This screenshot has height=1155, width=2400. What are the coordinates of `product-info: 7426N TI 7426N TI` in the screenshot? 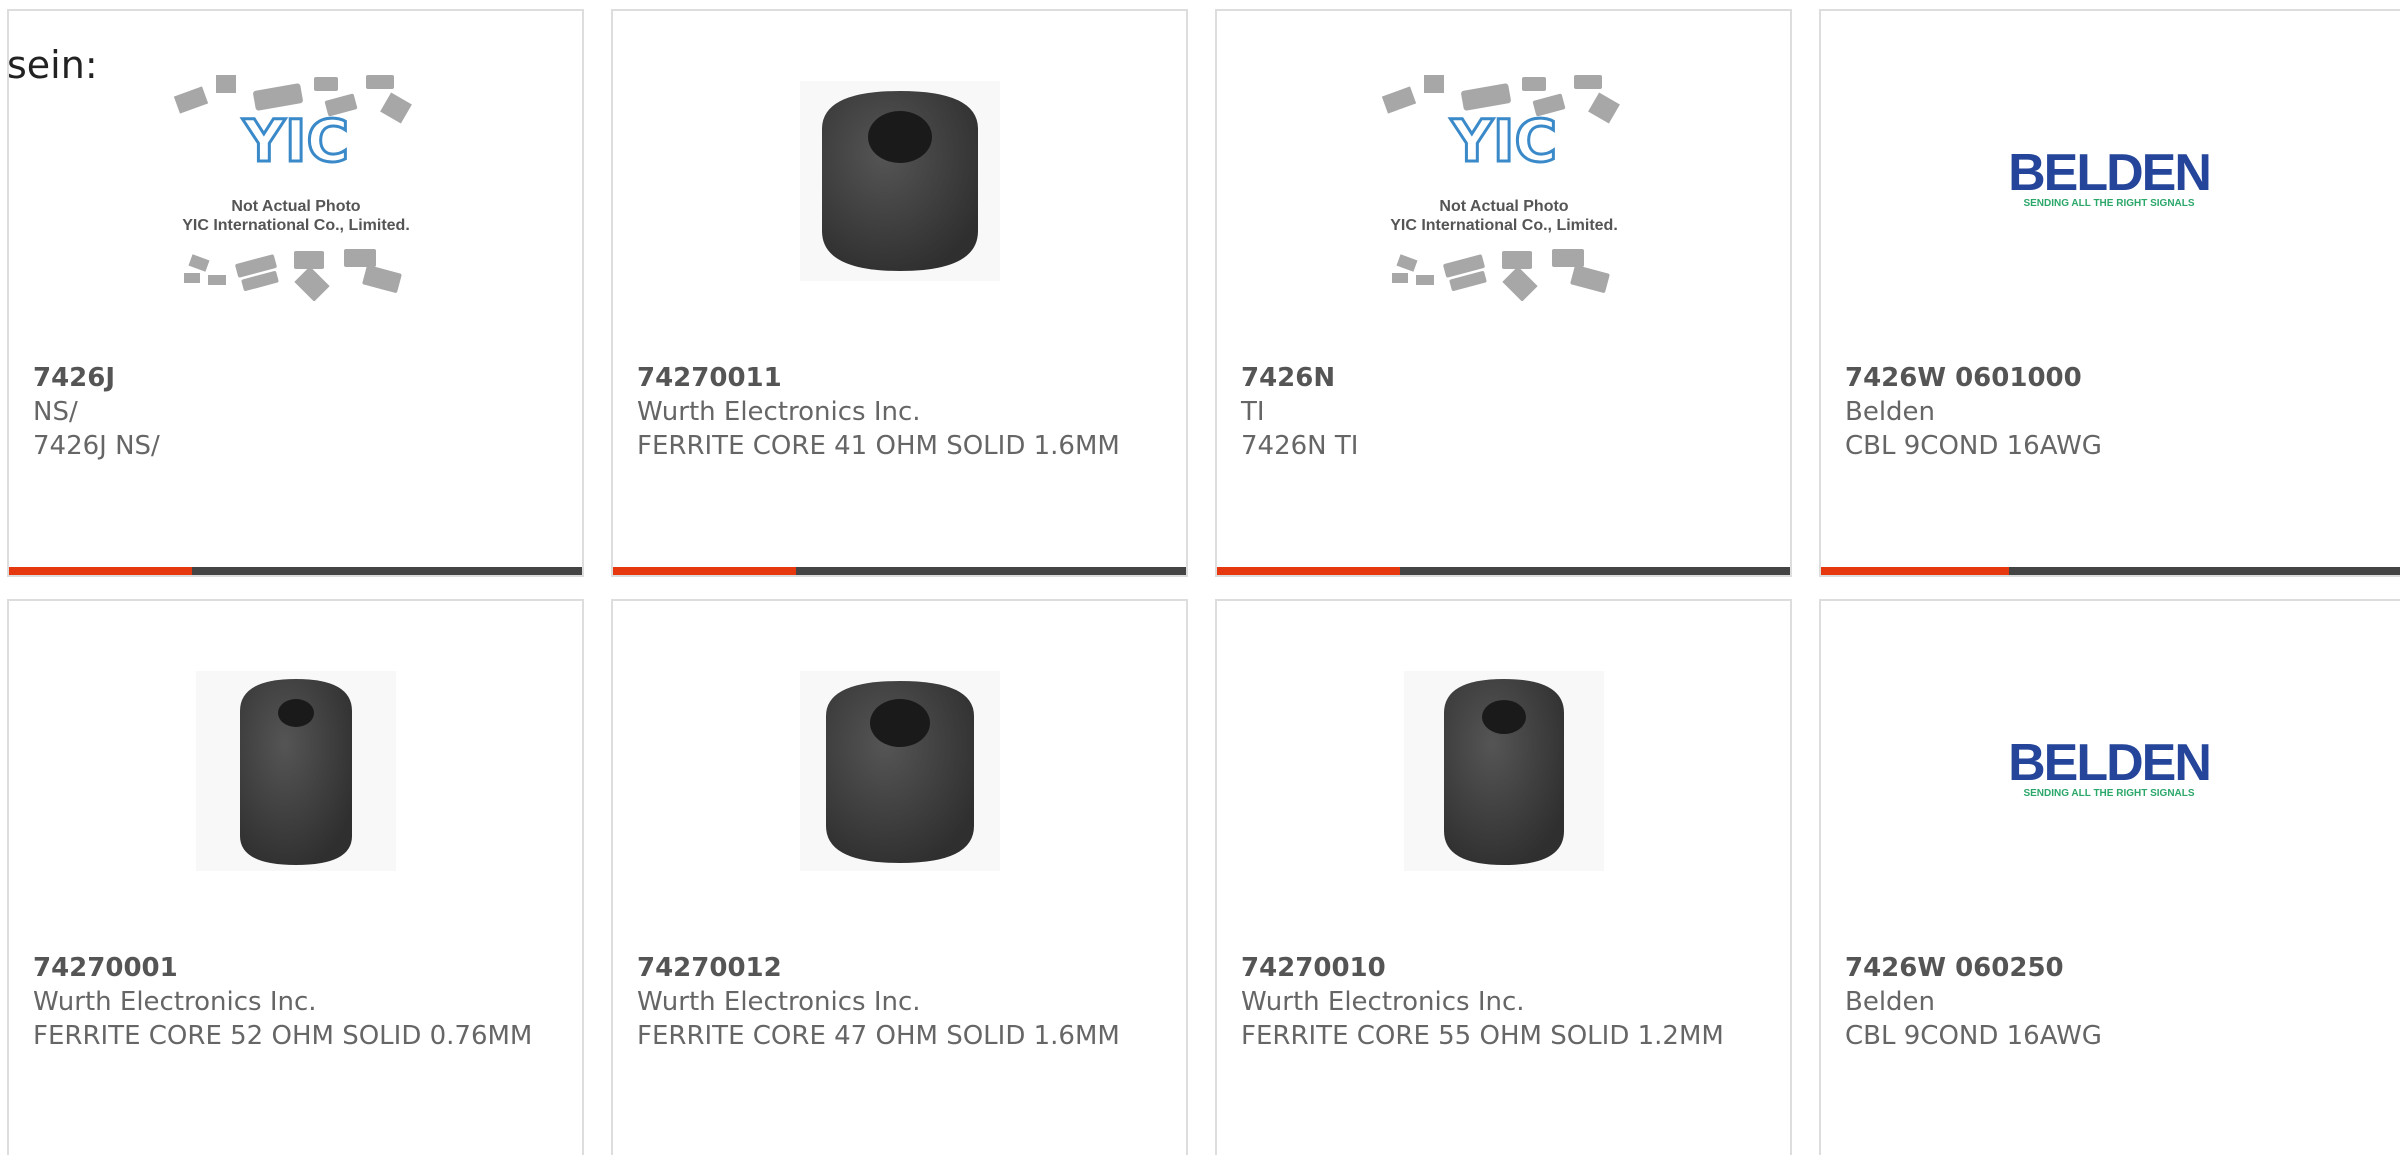 It's located at (1505, 412).